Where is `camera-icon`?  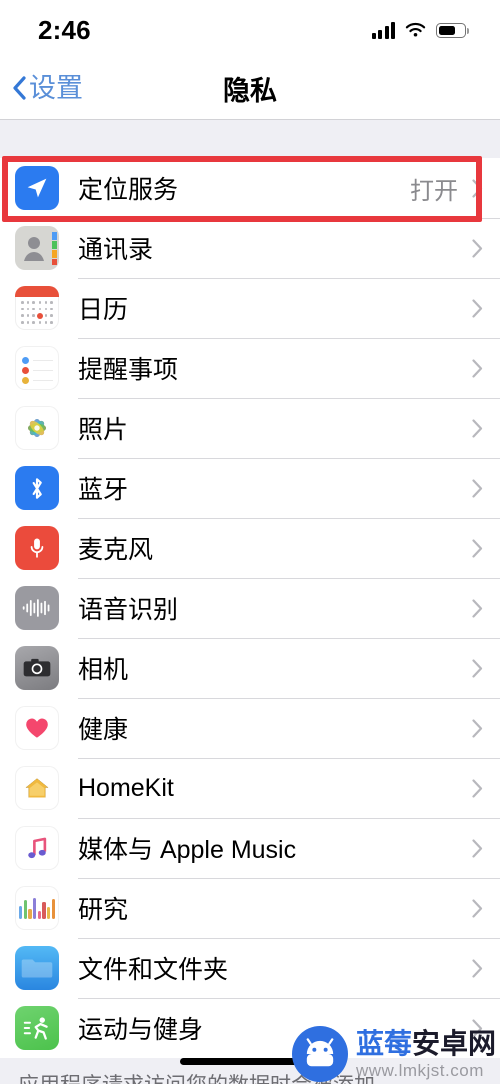
camera-icon is located at coordinates (37, 668).